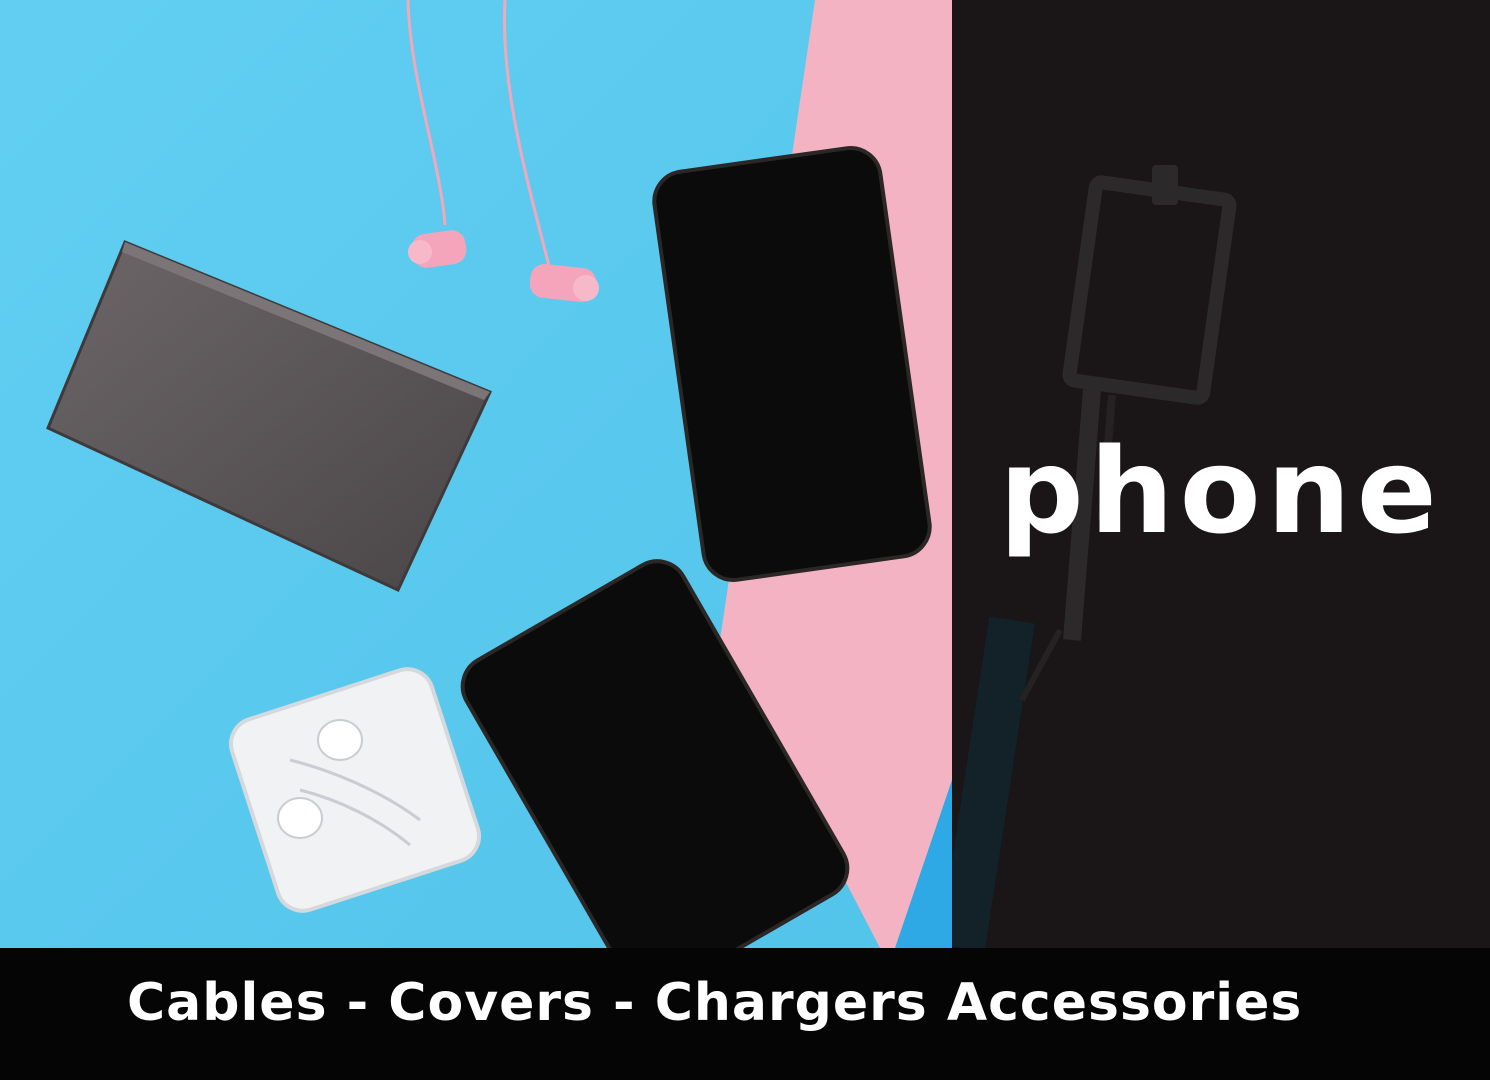  What do you see at coordinates (1221, 491) in the screenshot?
I see `brand-word: phone` at bounding box center [1221, 491].